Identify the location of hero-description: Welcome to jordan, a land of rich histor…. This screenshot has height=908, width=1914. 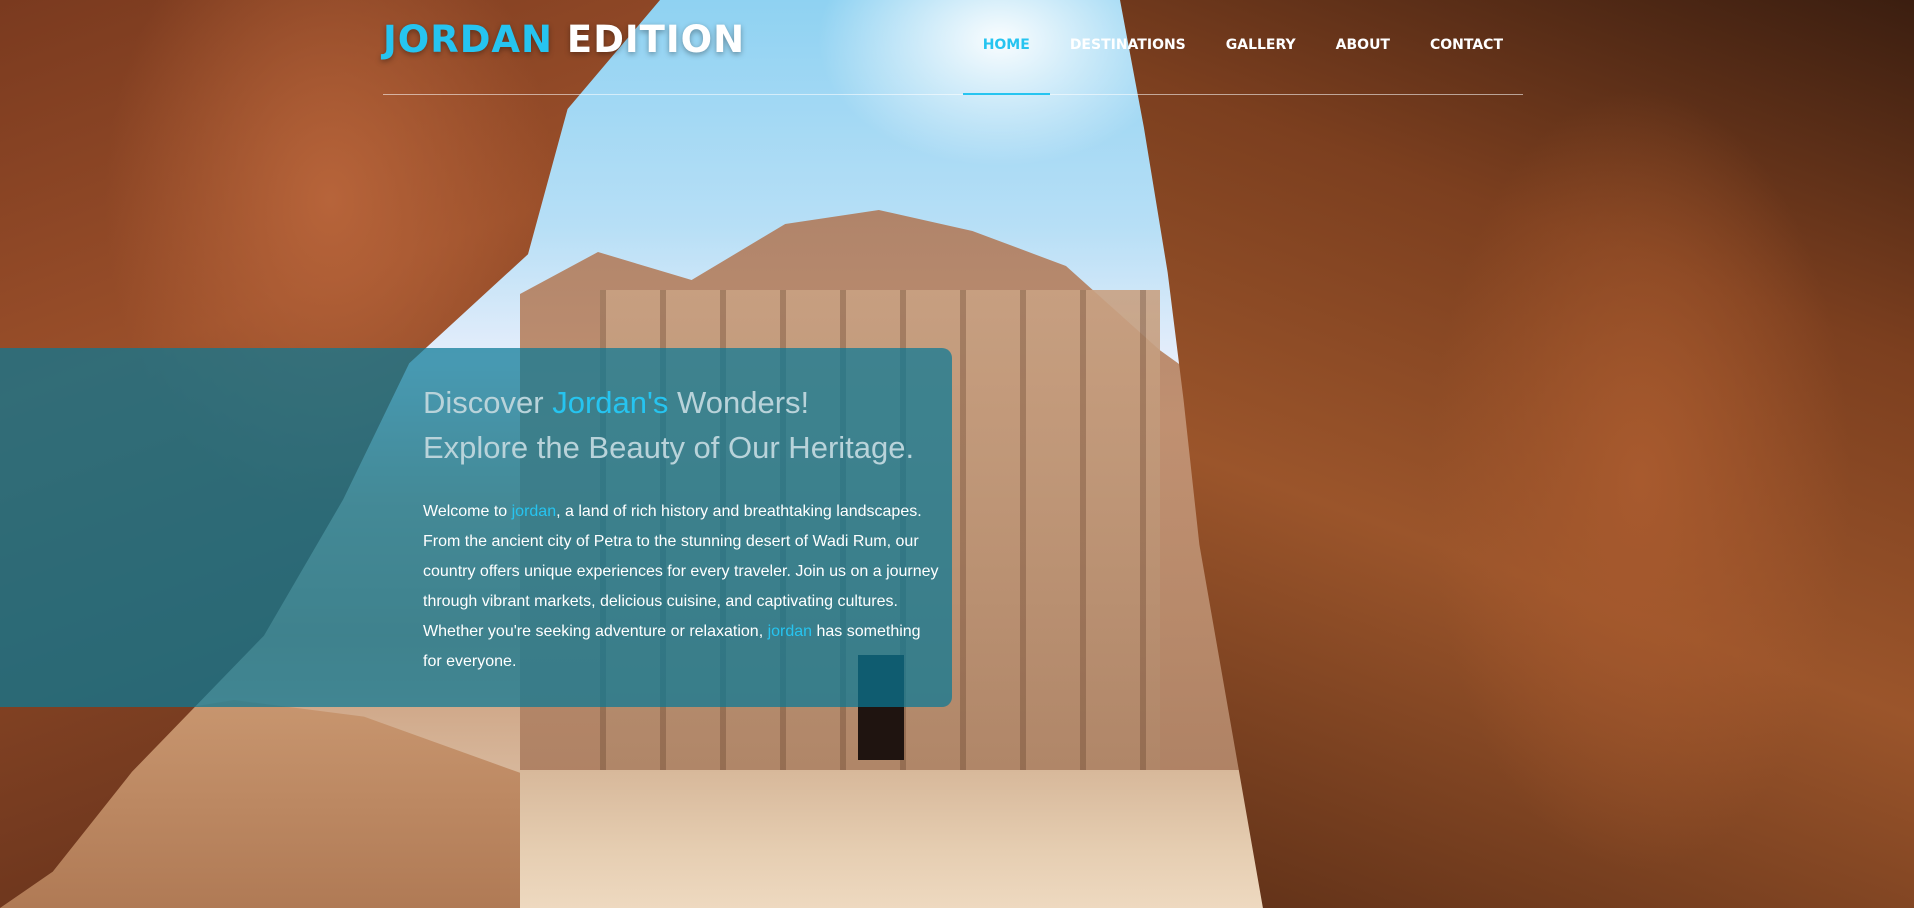
(683, 587).